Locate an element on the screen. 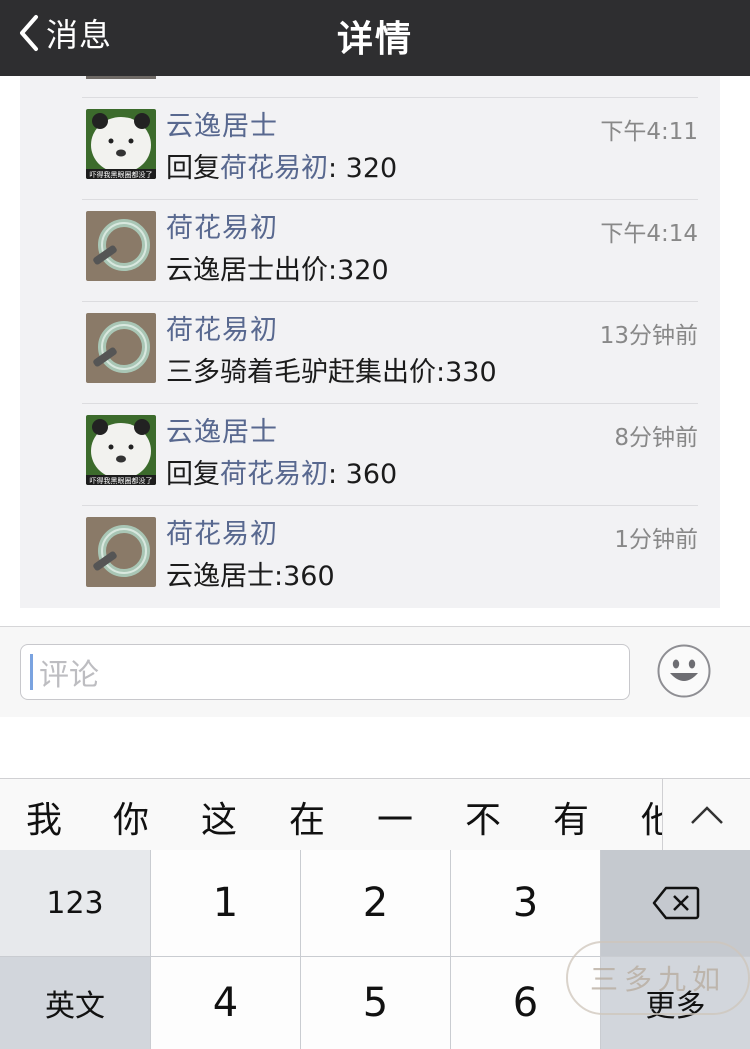 This screenshot has height=1049, width=750. candidate-2: 你 is located at coordinates (131, 817).